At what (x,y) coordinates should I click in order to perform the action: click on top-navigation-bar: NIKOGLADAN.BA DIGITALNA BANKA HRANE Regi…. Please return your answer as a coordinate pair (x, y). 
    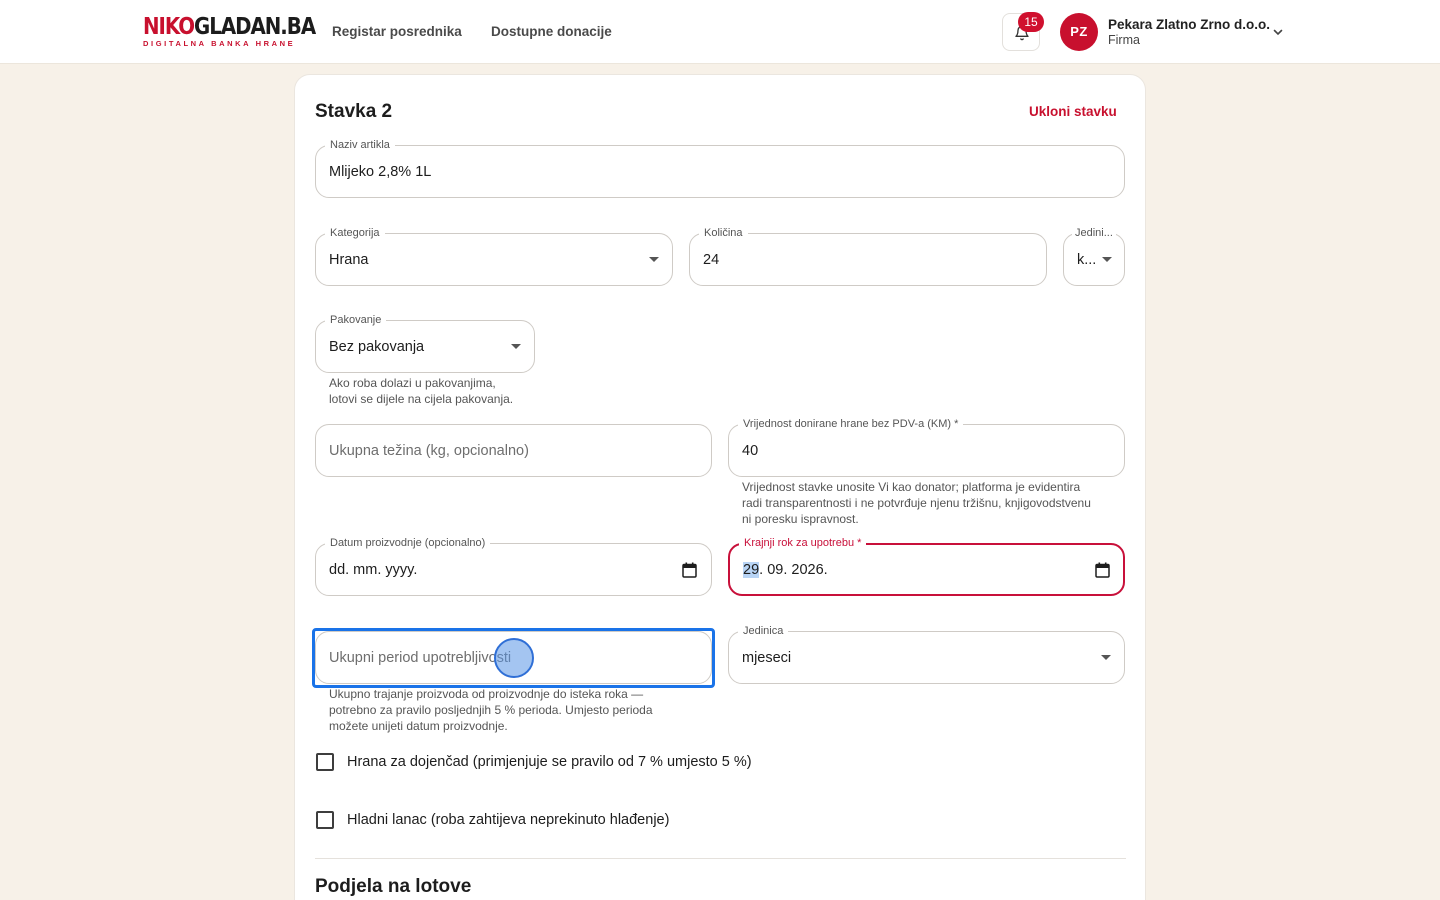
    Looking at the image, I should click on (720, 32).